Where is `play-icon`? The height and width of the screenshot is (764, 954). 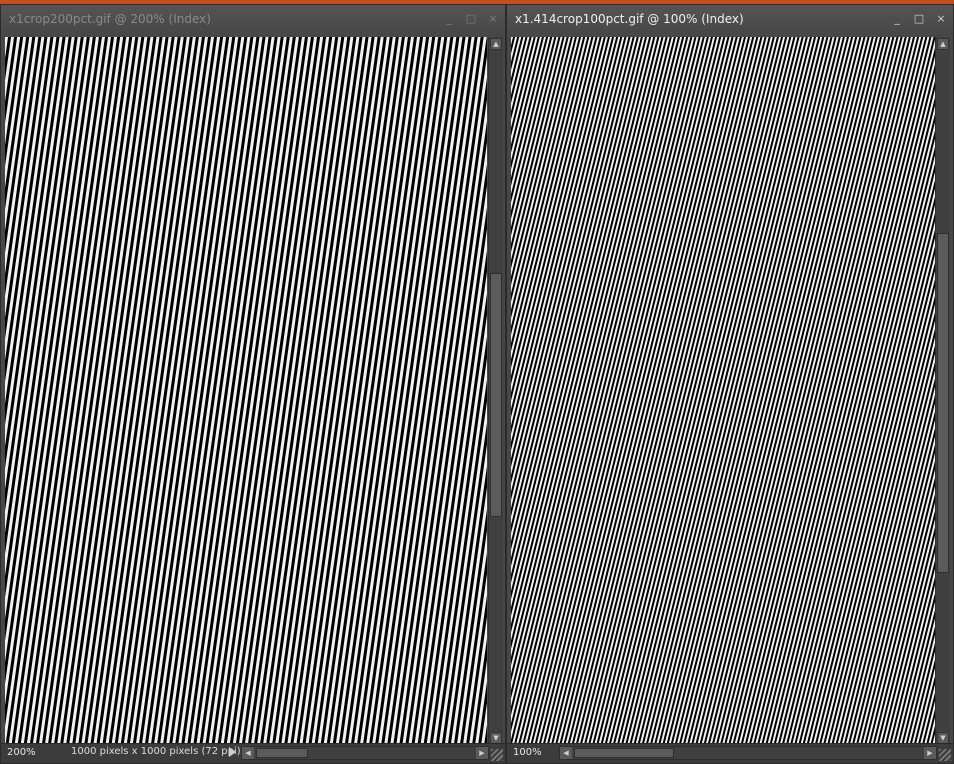
play-icon is located at coordinates (232, 752).